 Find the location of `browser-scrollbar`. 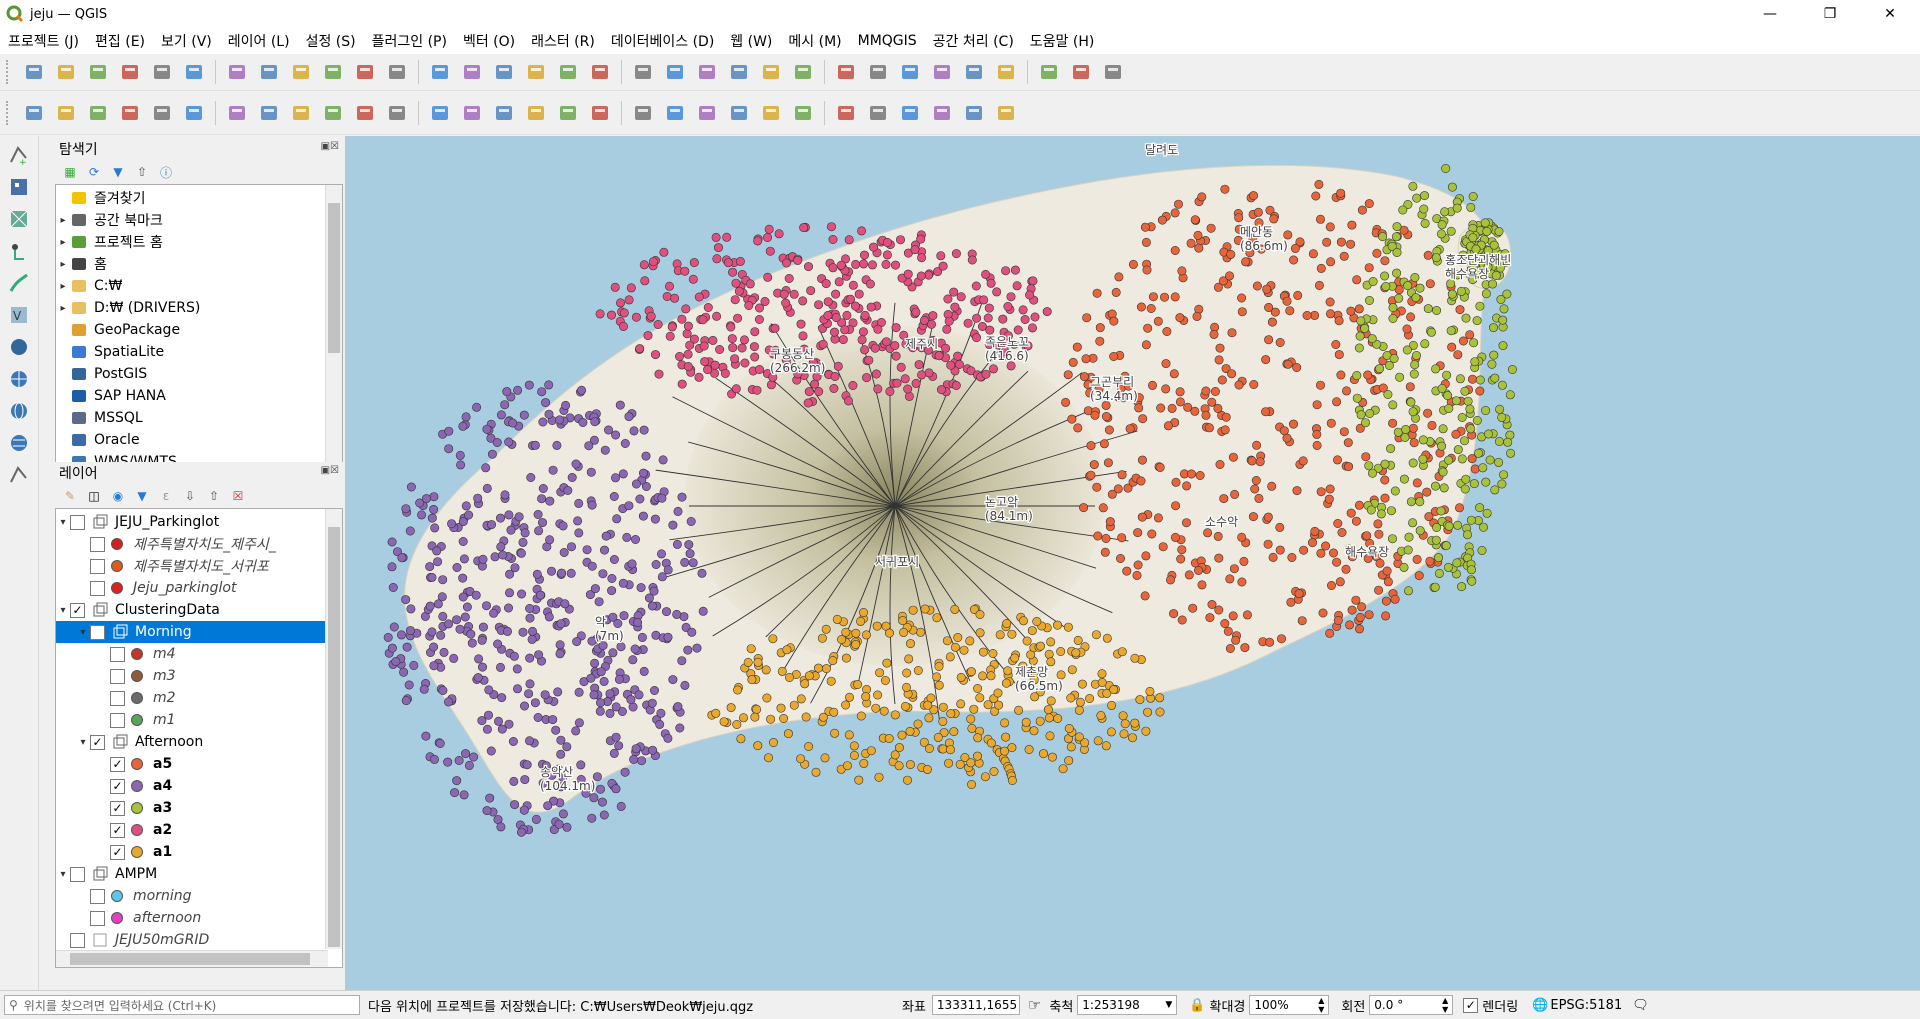

browser-scrollbar is located at coordinates (333, 324).